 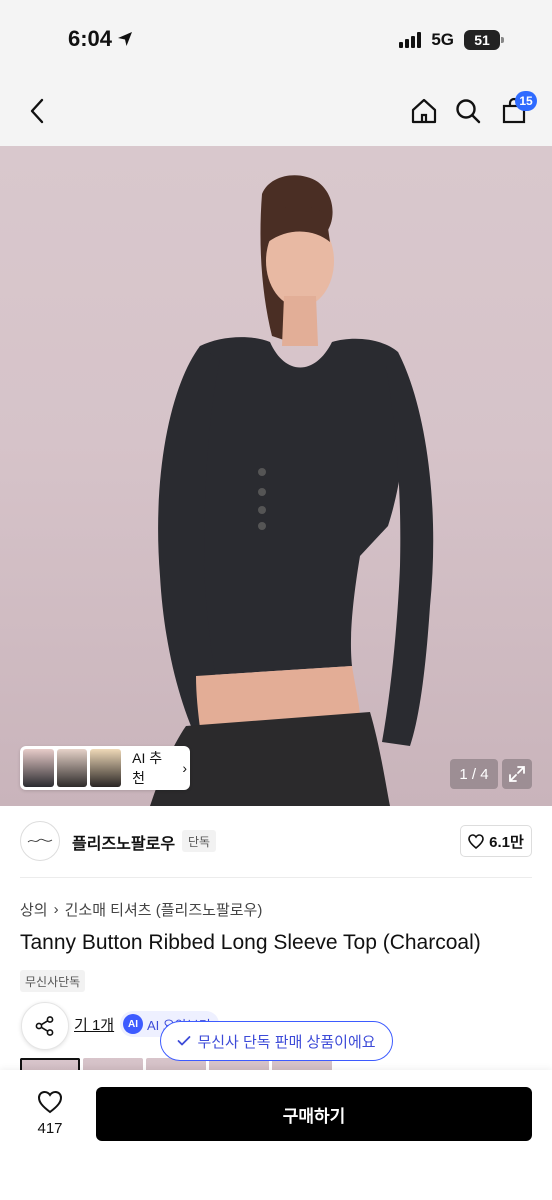 I want to click on check-icon, so click(x=184, y=1041).